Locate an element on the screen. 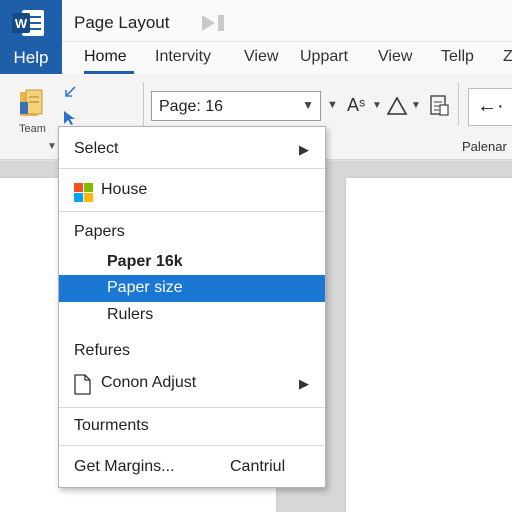 This screenshot has height=512, width=512. word-logo-icon: W is located at coordinates (28, 23).